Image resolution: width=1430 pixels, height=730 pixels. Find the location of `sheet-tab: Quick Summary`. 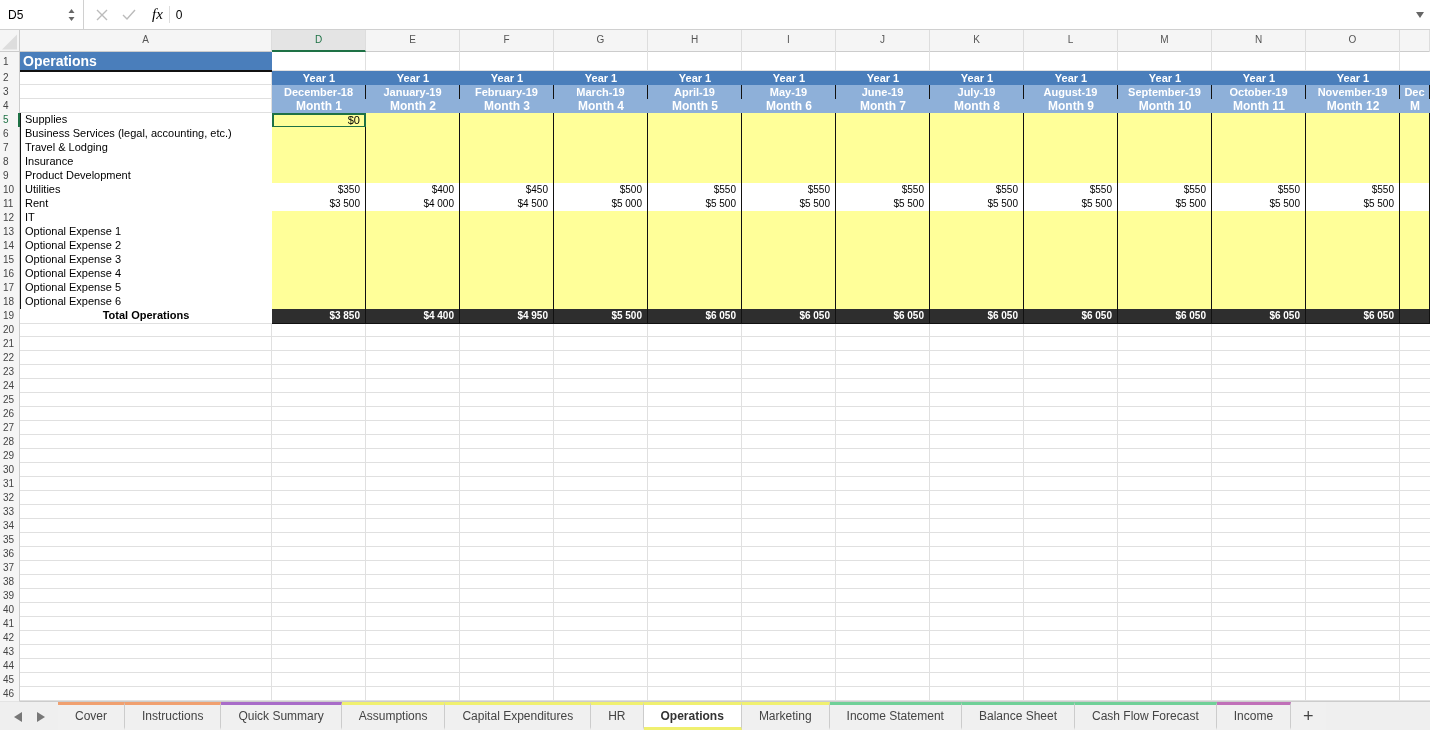

sheet-tab: Quick Summary is located at coordinates (281, 716).